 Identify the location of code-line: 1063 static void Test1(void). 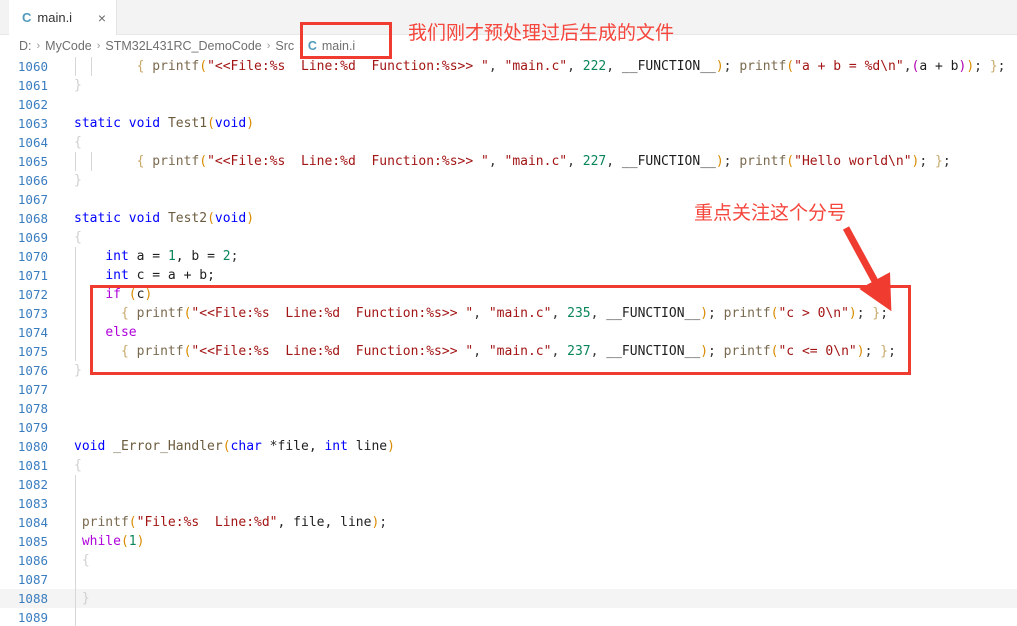
(508, 123).